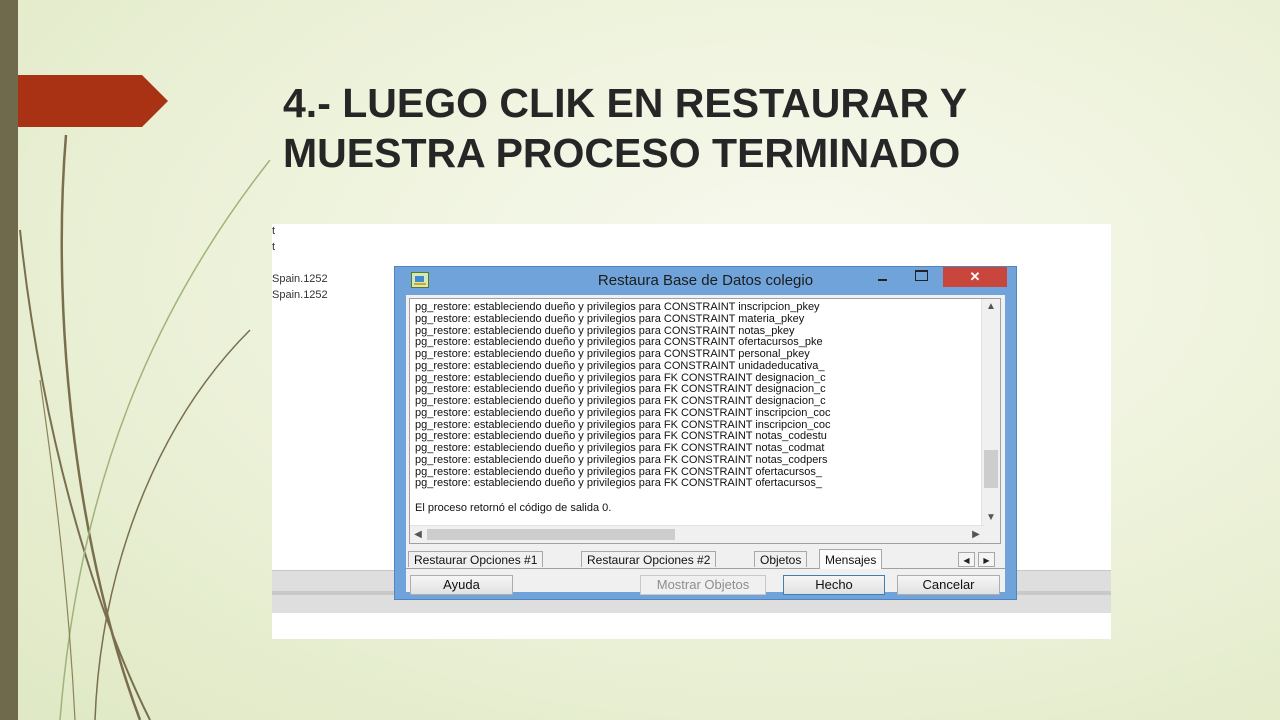 Image resolution: width=1280 pixels, height=720 pixels. I want to click on tab-restaurar-opciones-1: Restaurar Opciones #1, so click(476, 559).